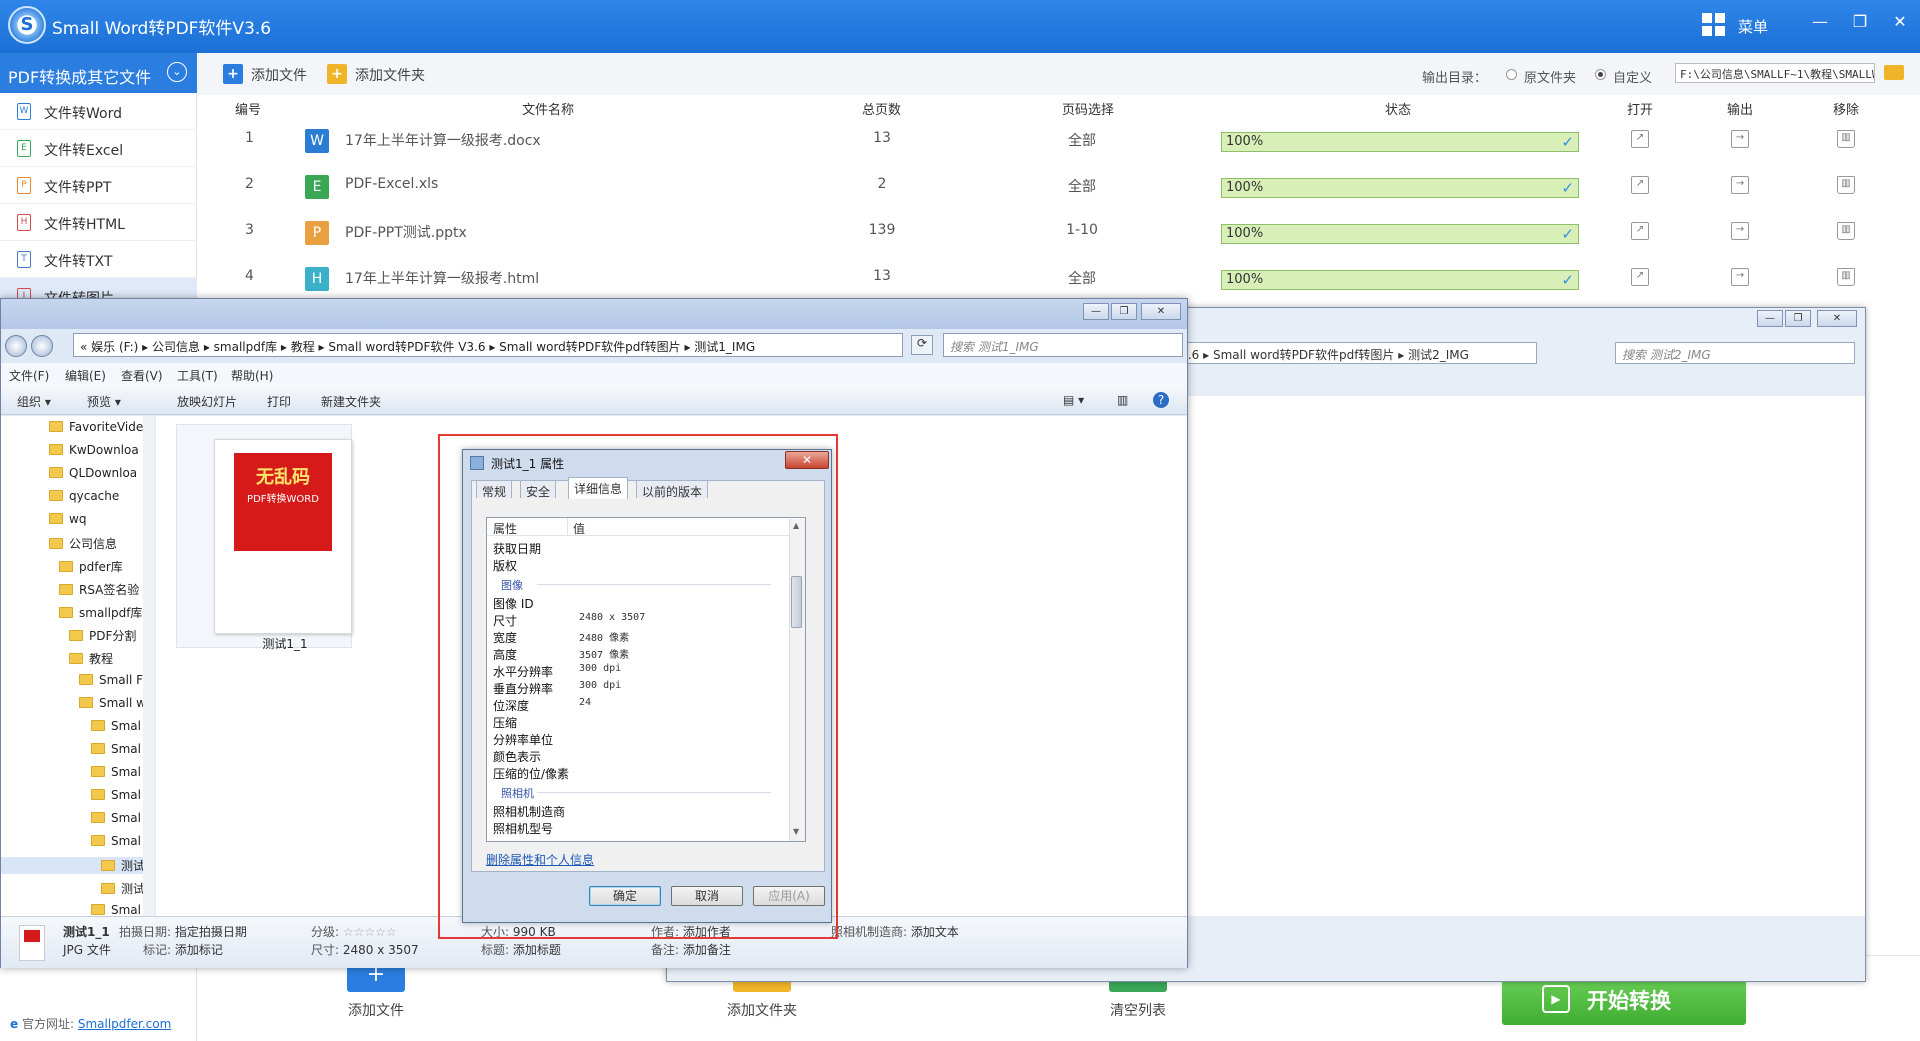 This screenshot has width=1920, height=1041. What do you see at coordinates (579, 528) in the screenshot?
I see `col-value: 值` at bounding box center [579, 528].